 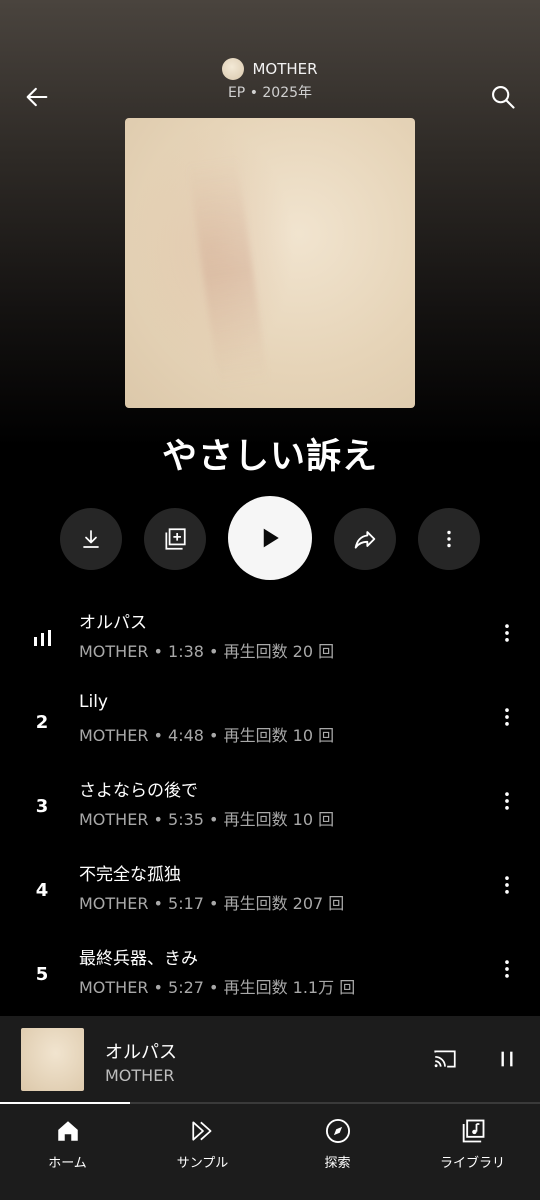 I want to click on track-row: 3 さよならの後で MOTHER • 5:35 • 再生回数 10 回, so click(x=270, y=806).